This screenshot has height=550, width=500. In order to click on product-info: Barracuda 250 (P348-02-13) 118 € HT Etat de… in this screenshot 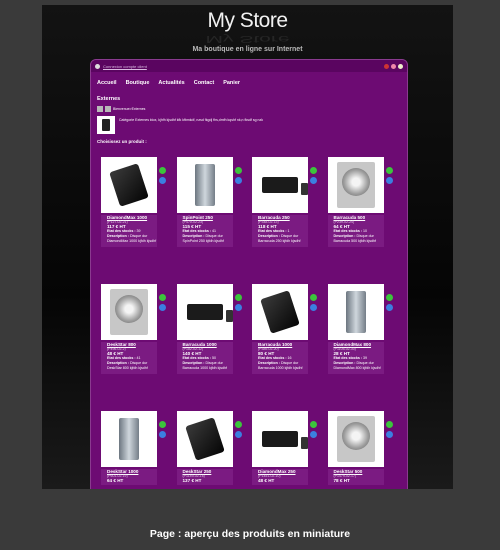, I will do `click(280, 231)`.